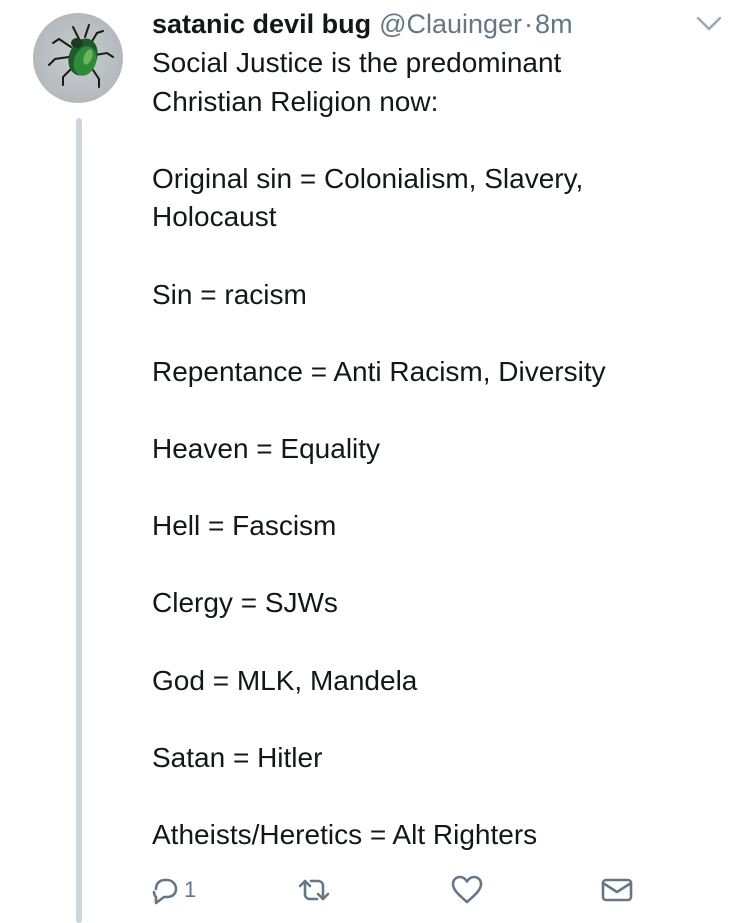 The image size is (749, 923). What do you see at coordinates (285, 680) in the screenshot?
I see `tweet-text-line: God = MLK, Mandela` at bounding box center [285, 680].